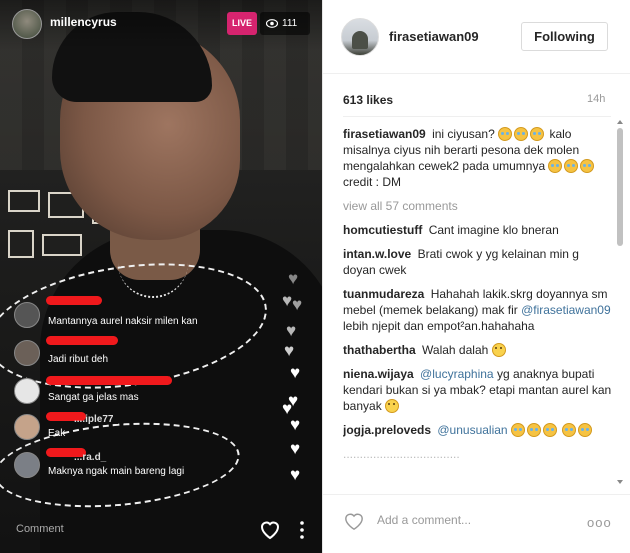  What do you see at coordinates (564, 36) in the screenshot?
I see `following-button: Following` at bounding box center [564, 36].